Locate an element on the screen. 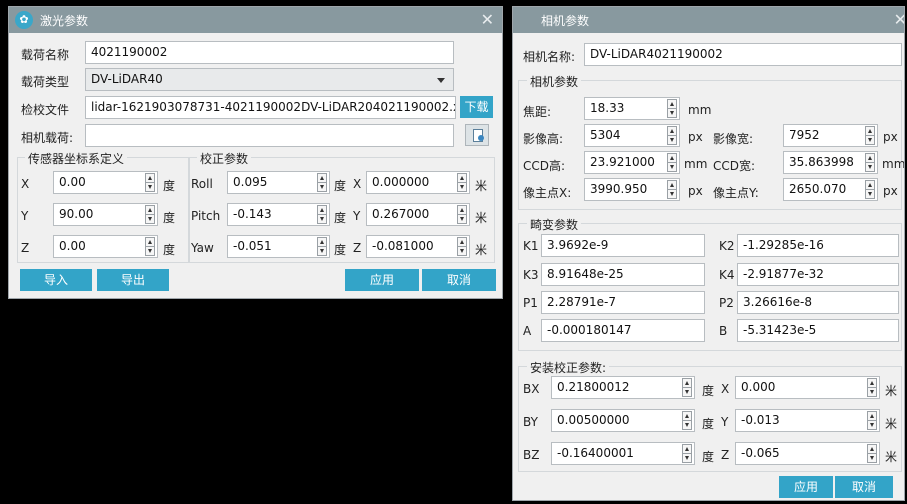 This screenshot has height=504, width=907. install-group-title: 安装校正参数: is located at coordinates (568, 367).